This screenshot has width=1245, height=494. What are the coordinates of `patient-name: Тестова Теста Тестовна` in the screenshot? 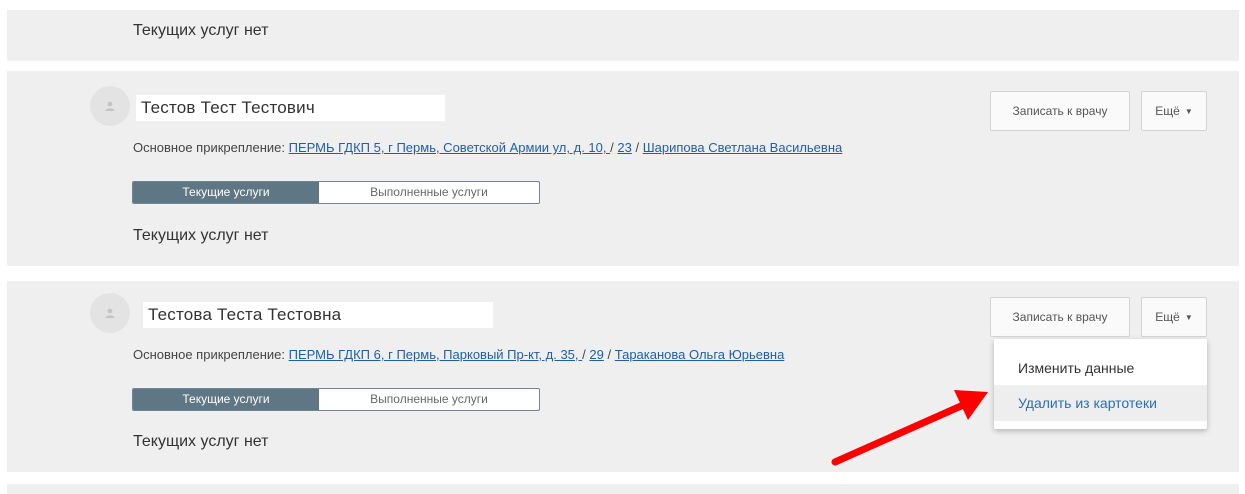 It's located at (318, 315).